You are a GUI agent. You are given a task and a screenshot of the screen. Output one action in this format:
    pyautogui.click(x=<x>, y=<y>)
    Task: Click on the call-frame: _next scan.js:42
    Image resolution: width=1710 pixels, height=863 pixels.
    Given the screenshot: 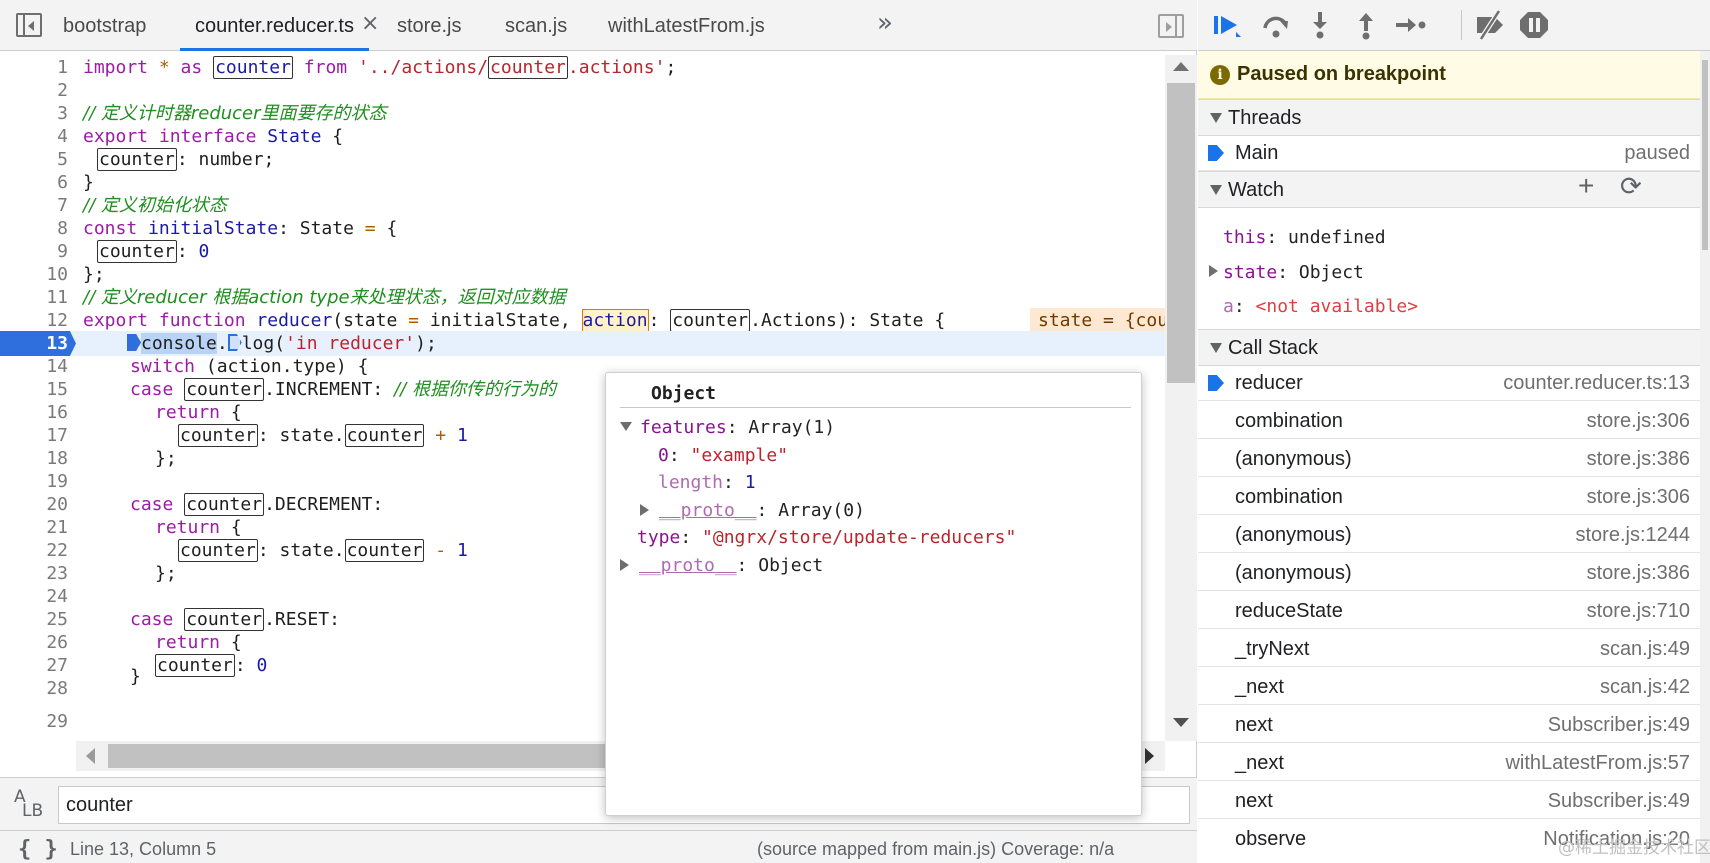 What is the action you would take?
    pyautogui.click(x=1449, y=687)
    